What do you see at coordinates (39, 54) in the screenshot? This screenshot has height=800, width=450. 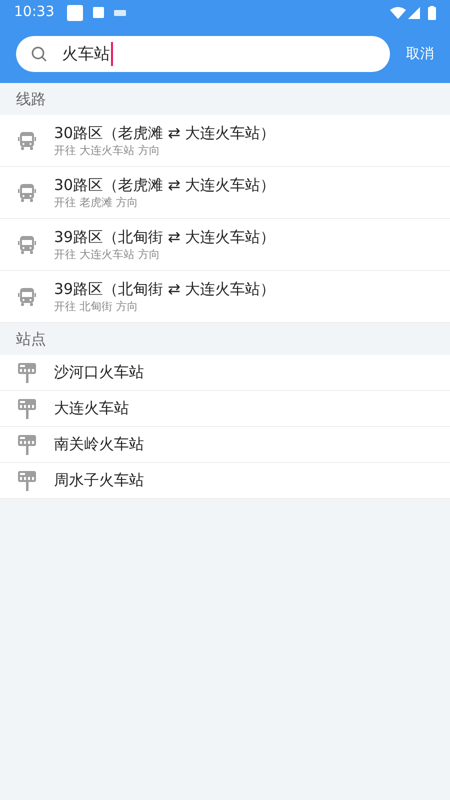 I see `search-icon` at bounding box center [39, 54].